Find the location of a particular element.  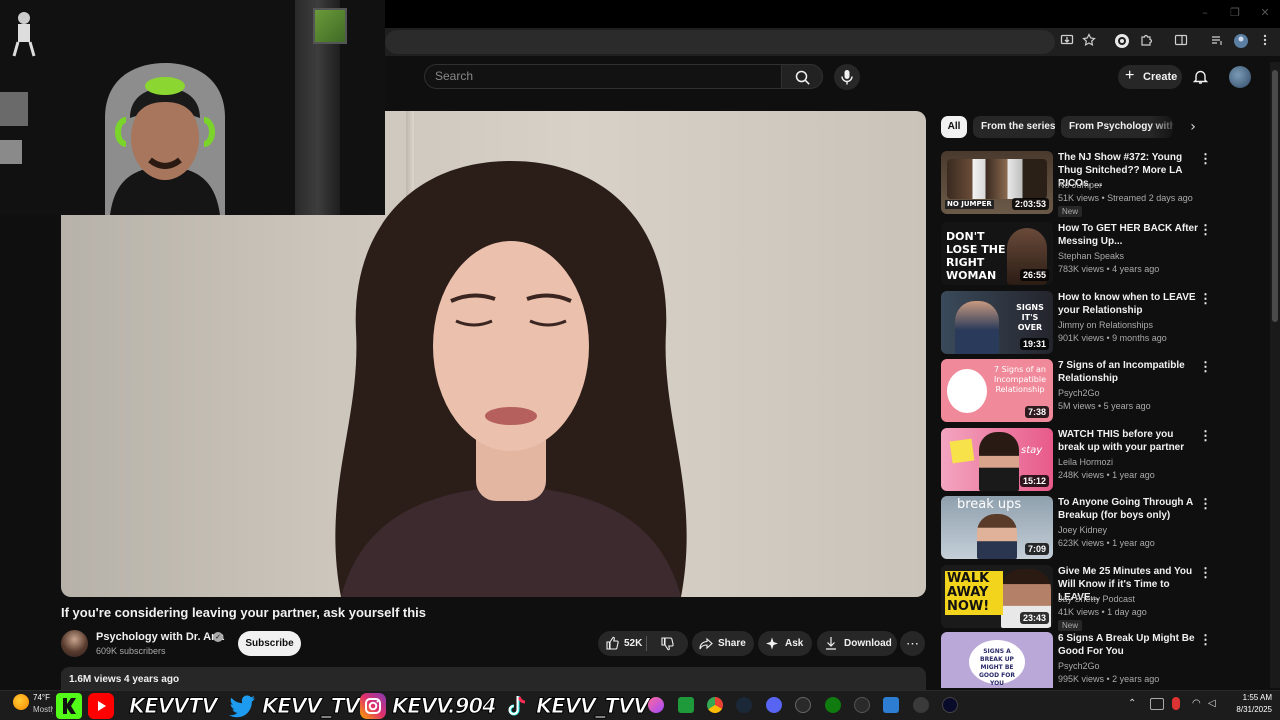

extension-icon is located at coordinates (1122, 42).